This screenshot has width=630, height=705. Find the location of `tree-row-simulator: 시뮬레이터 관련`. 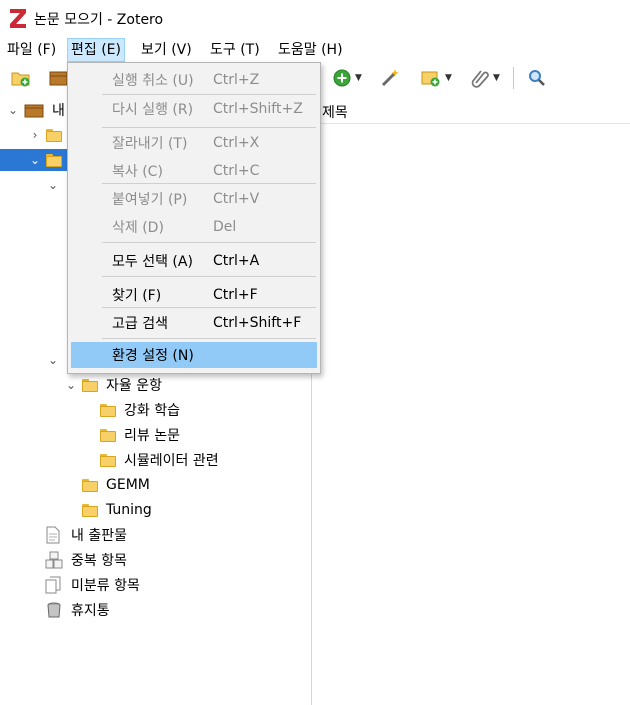

tree-row-simulator: 시뮬레이터 관련 is located at coordinates (159, 460).